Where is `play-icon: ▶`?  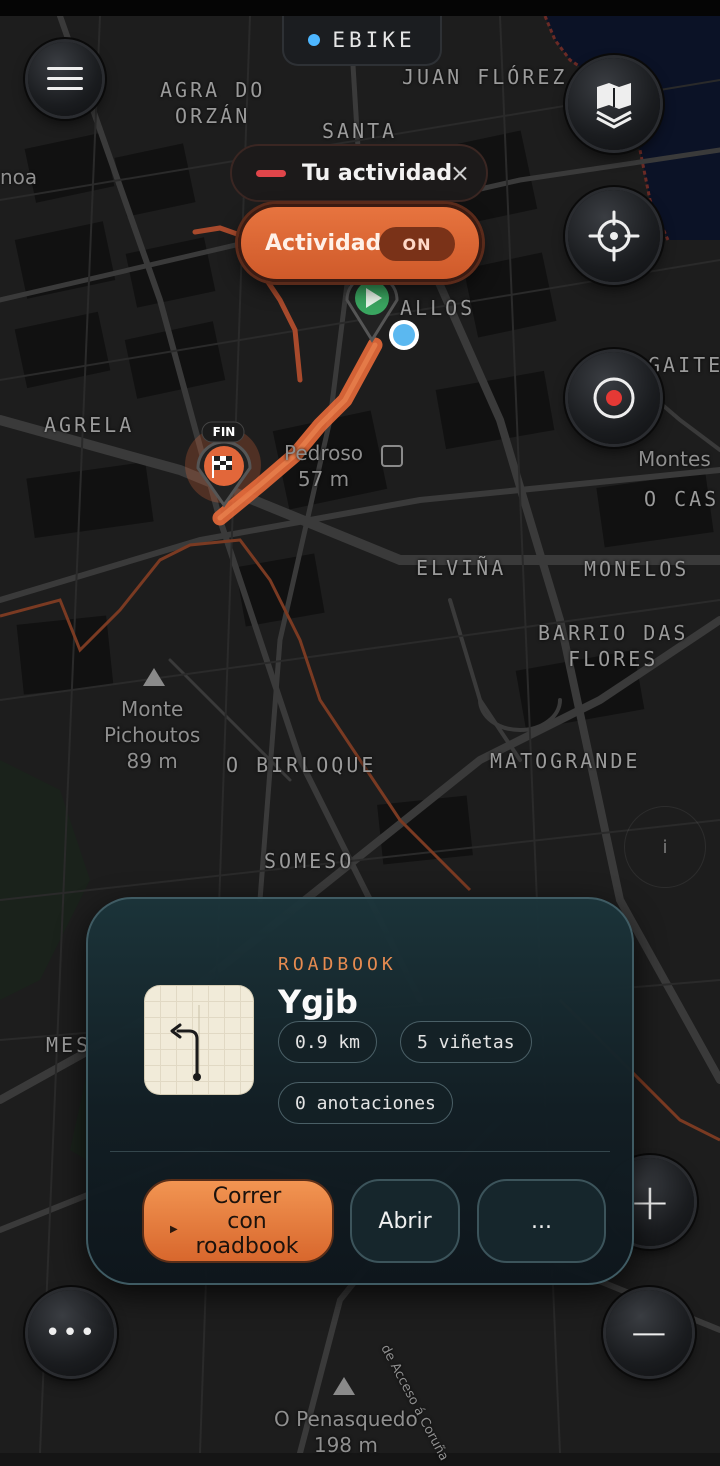
play-icon: ▶ is located at coordinates (174, 1229).